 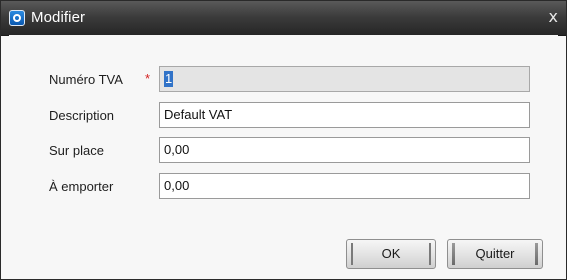 What do you see at coordinates (76, 150) in the screenshot?
I see `on-site-label: Sur place` at bounding box center [76, 150].